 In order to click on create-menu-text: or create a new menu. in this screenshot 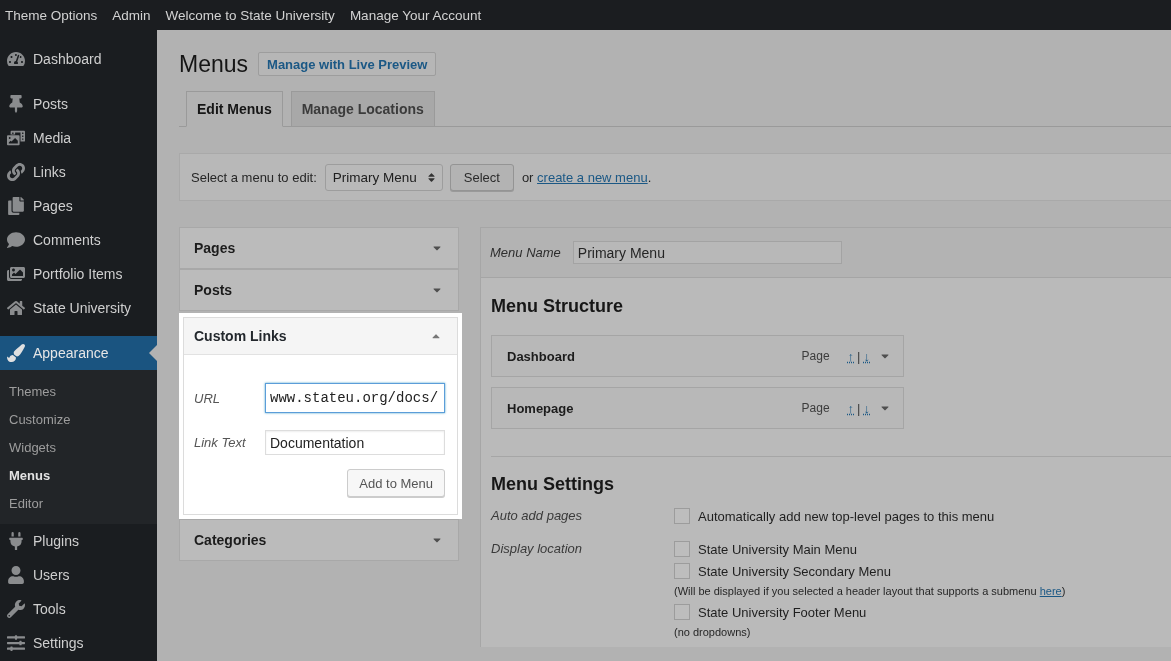, I will do `click(586, 177)`.